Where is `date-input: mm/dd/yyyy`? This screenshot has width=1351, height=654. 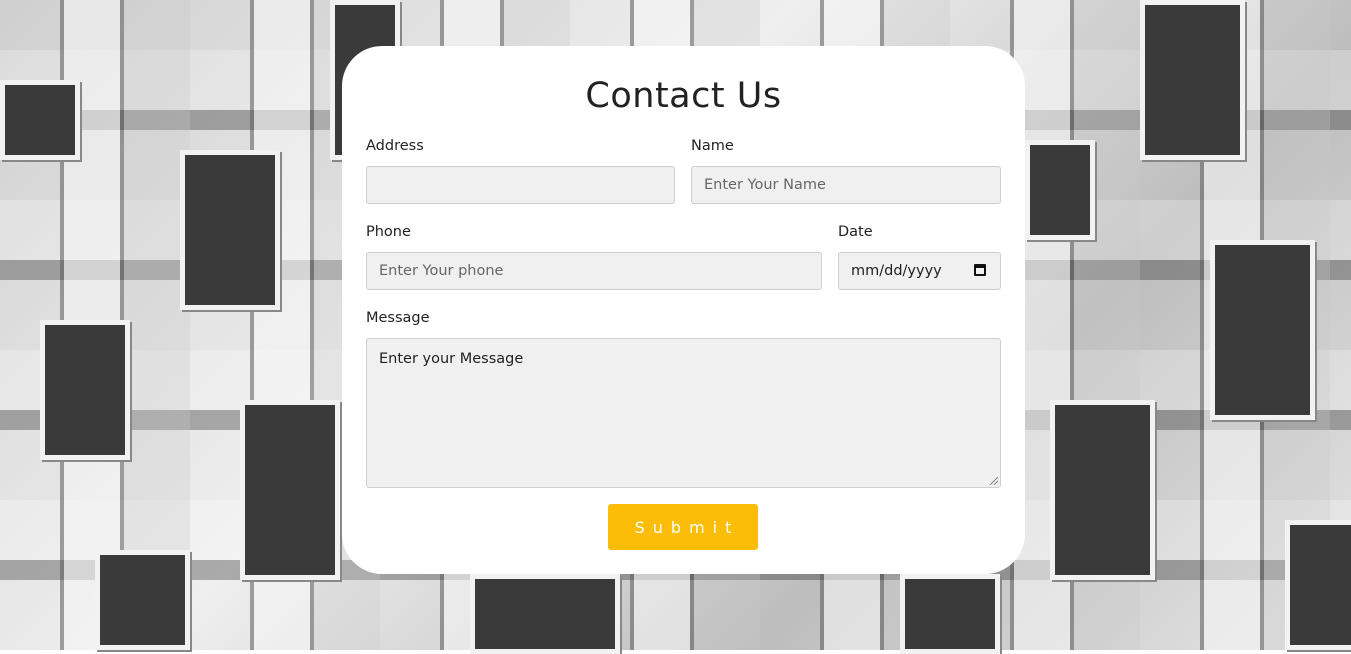
date-input: mm/dd/yyyy is located at coordinates (919, 271).